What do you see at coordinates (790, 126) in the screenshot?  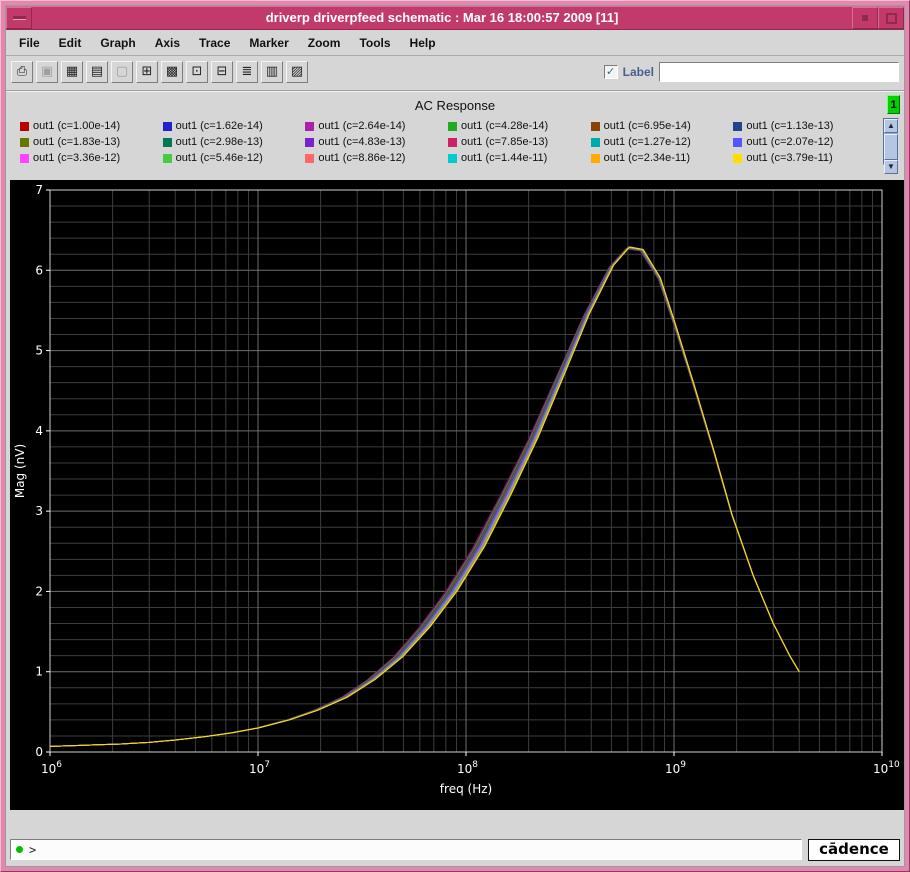 I see `trace-label: out1 (c=1.13e-13)` at bounding box center [790, 126].